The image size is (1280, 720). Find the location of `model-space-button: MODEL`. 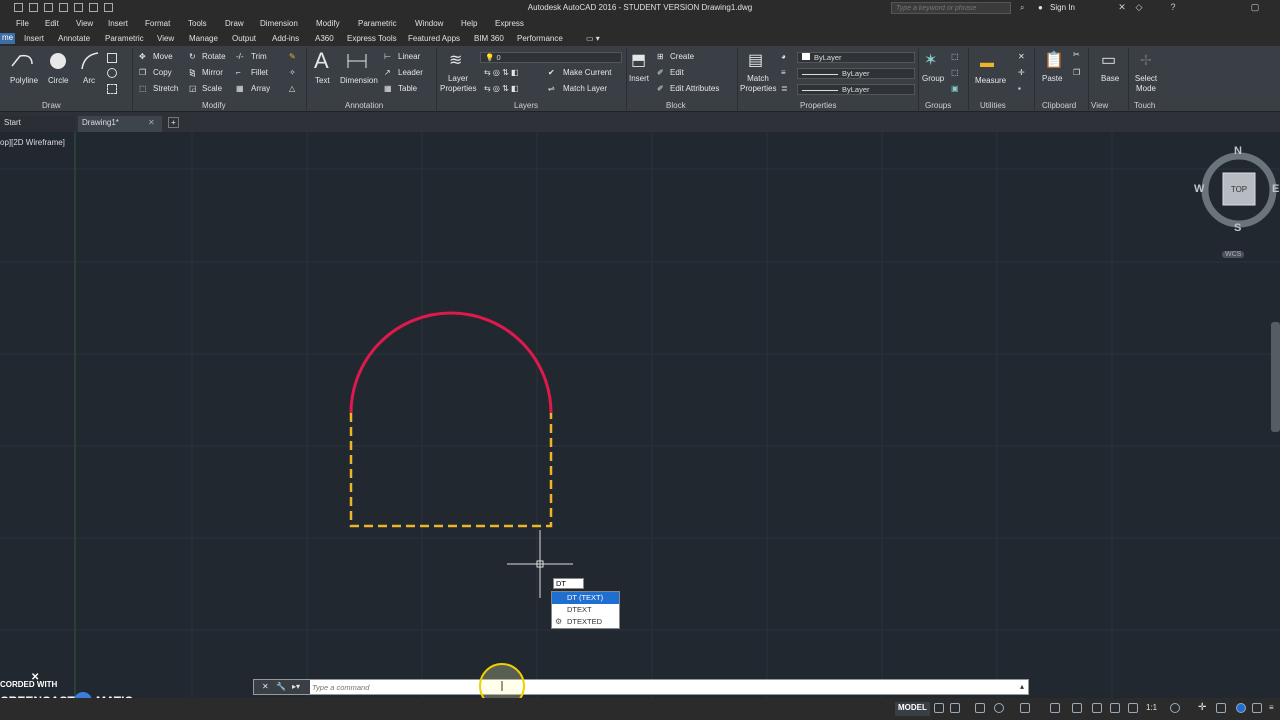

model-space-button: MODEL is located at coordinates (912, 709).